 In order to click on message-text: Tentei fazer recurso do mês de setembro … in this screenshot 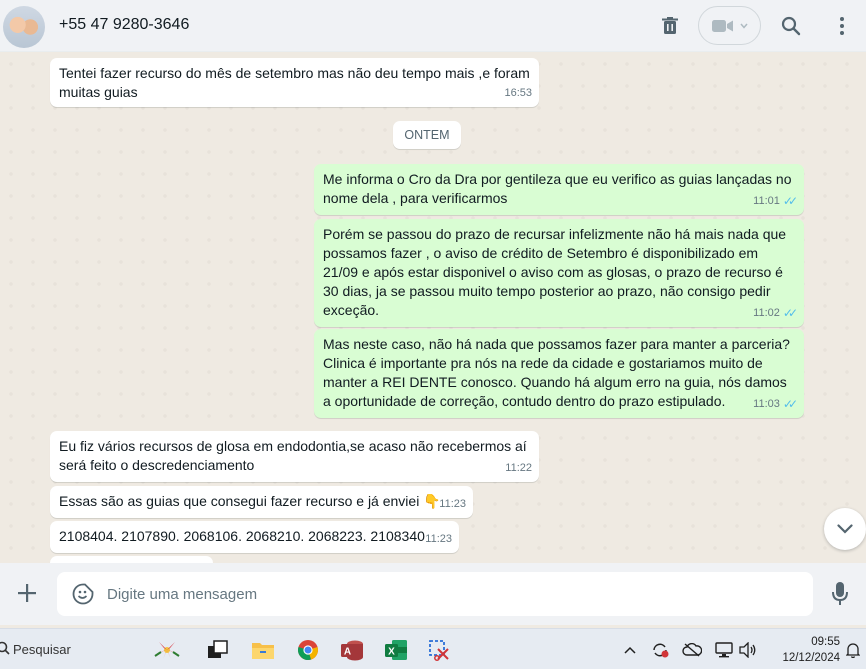, I will do `click(294, 82)`.